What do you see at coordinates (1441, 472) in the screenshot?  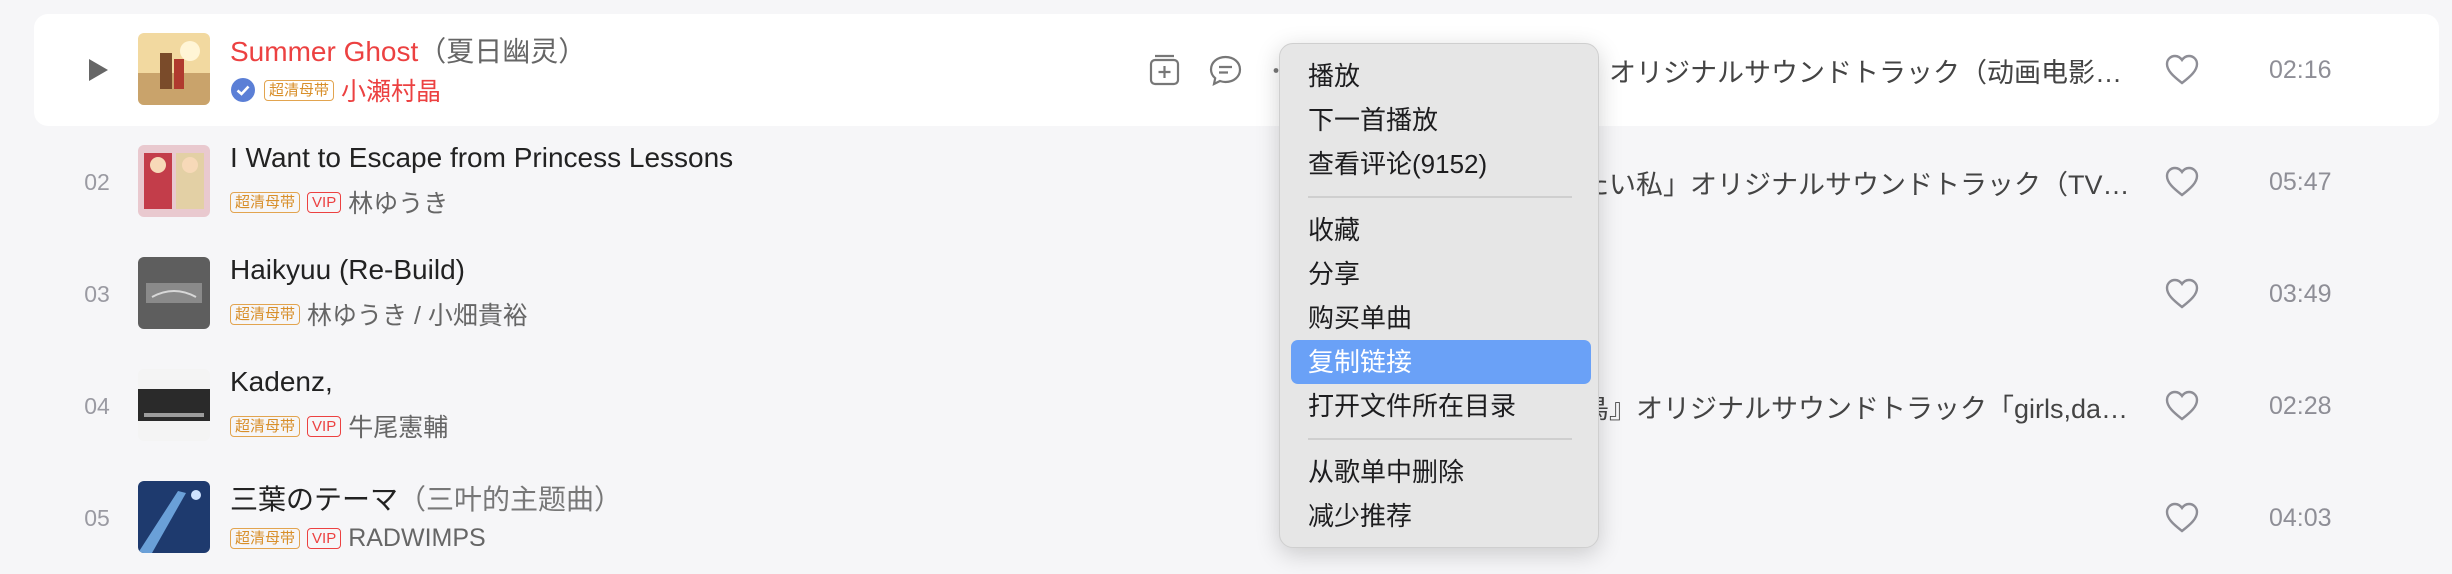 I see `menu-item-remove-from-playlist: 从歌单中删除` at bounding box center [1441, 472].